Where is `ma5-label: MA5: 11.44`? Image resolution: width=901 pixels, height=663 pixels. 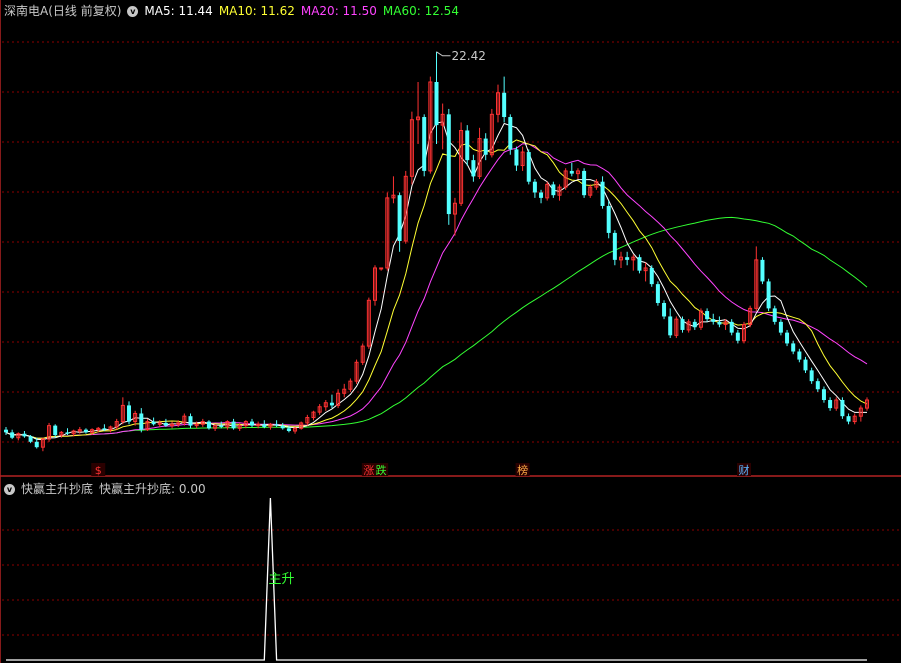 ma5-label: MA5: 11.44 is located at coordinates (178, 11).